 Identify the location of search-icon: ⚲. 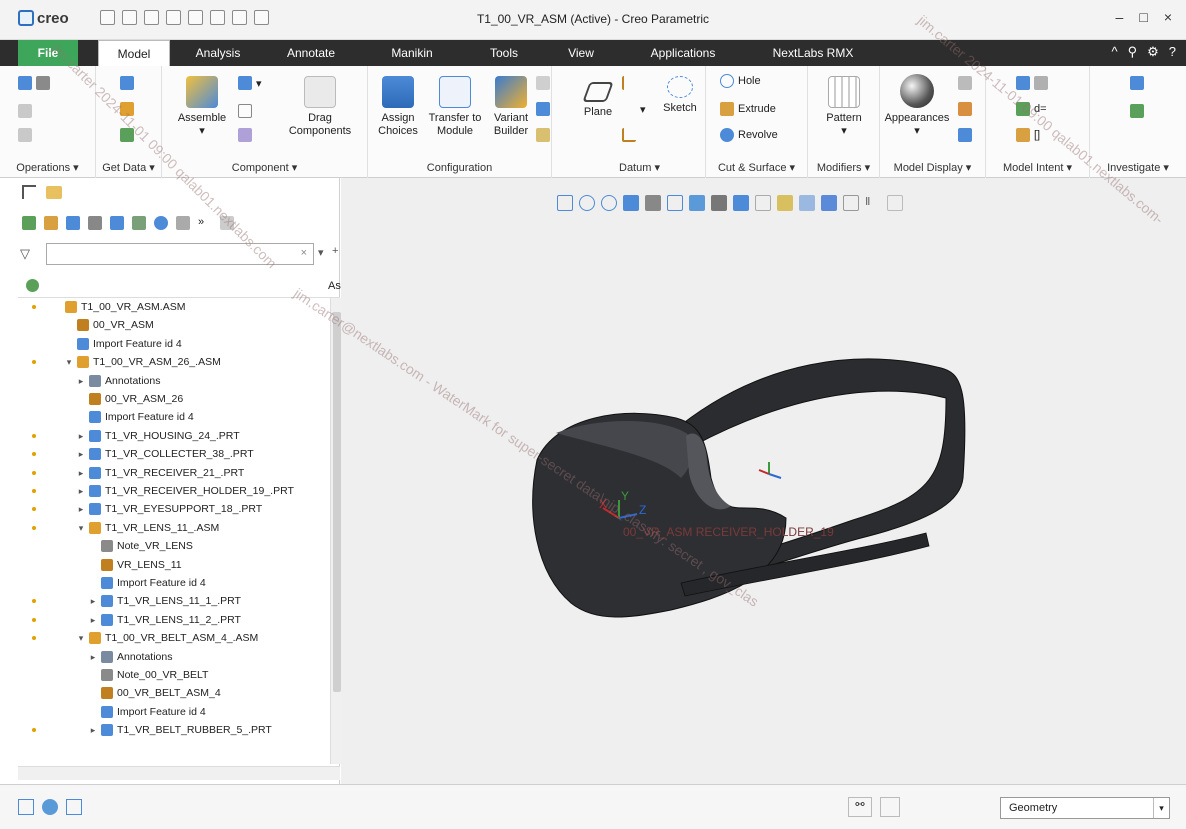
(1133, 52).